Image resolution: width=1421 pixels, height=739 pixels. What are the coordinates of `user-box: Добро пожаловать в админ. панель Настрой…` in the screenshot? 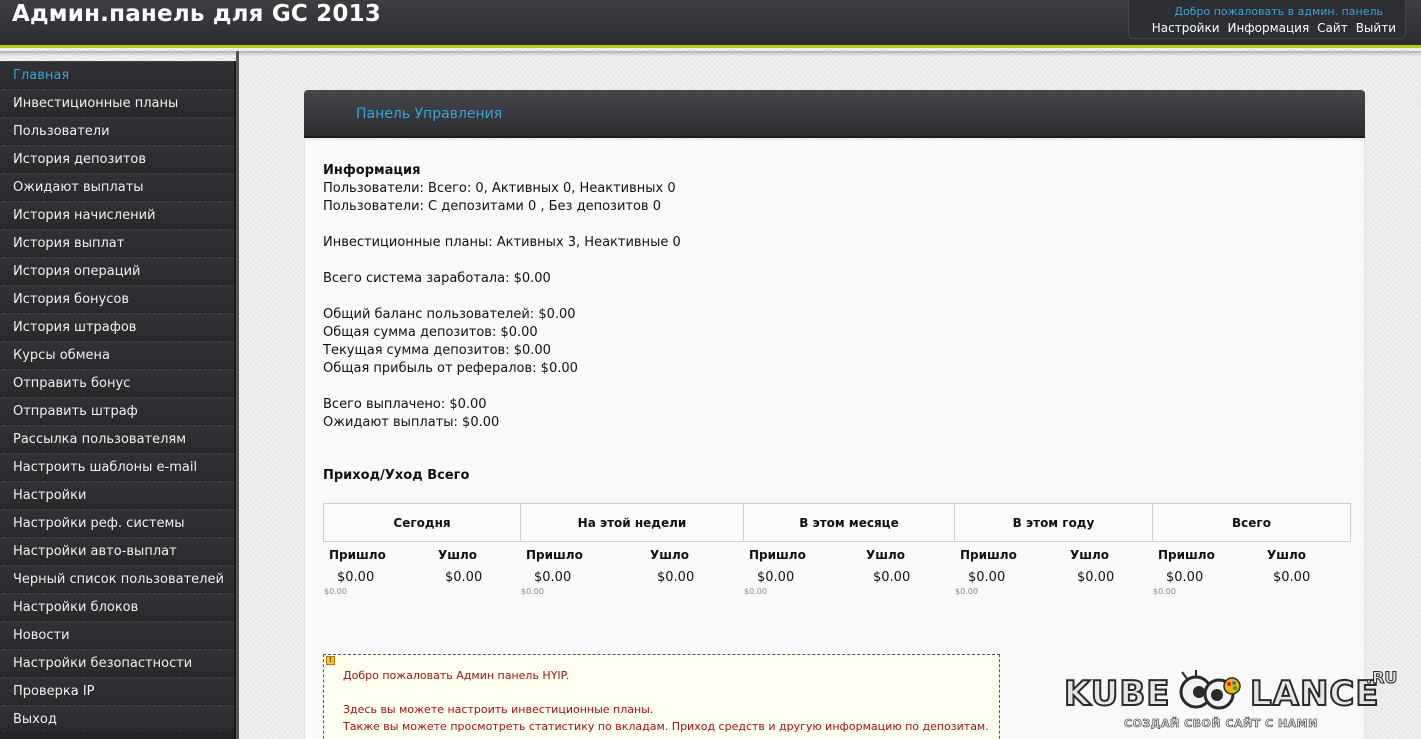 It's located at (1267, 19).